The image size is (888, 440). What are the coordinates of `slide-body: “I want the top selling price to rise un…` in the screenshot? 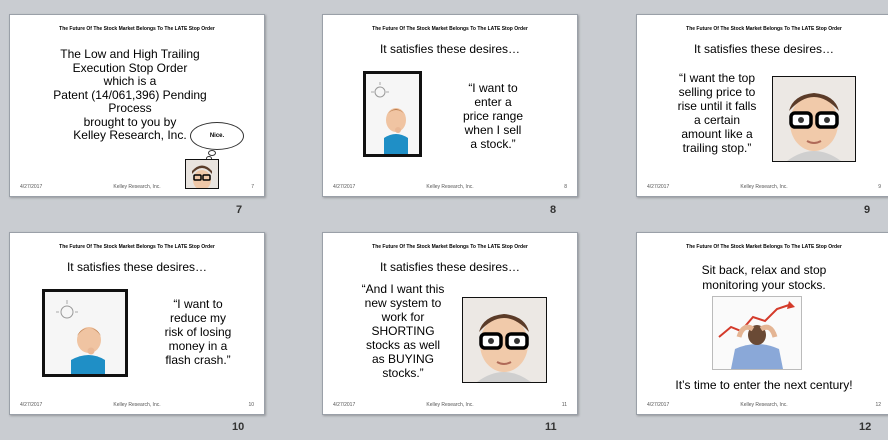 It's located at (717, 113).